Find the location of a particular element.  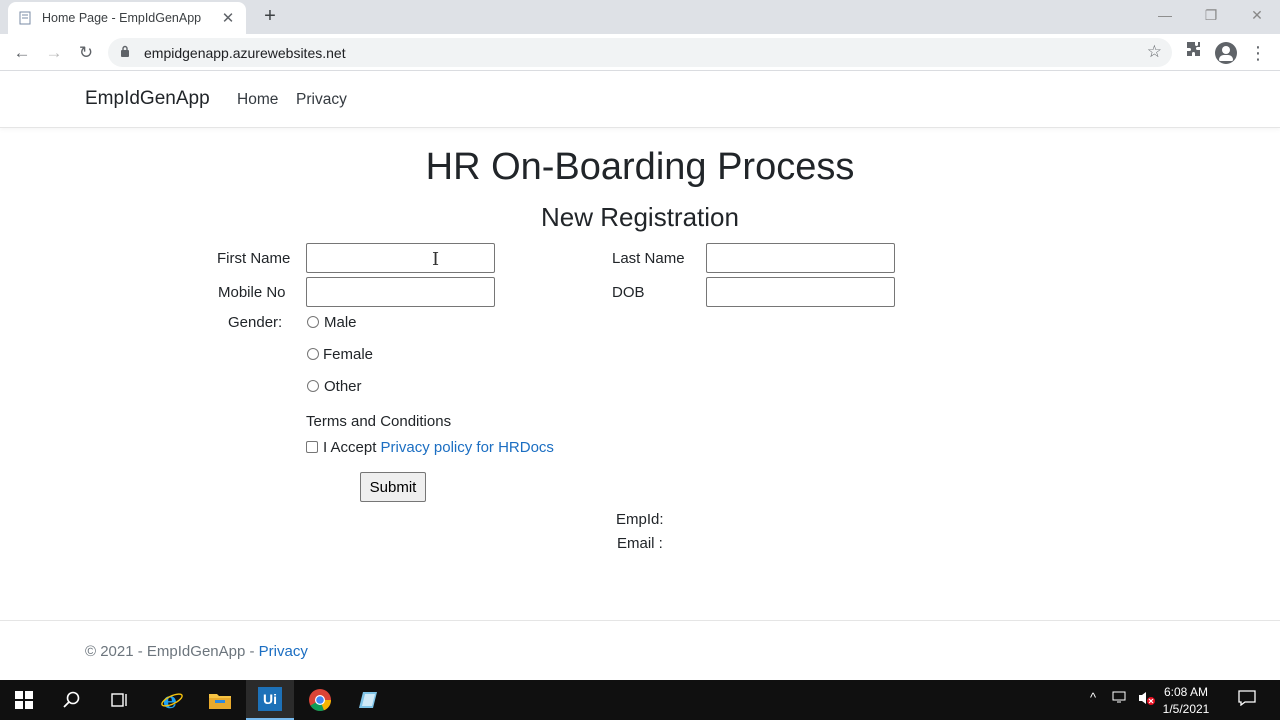

notification-center-icon is located at coordinates (1247, 699).